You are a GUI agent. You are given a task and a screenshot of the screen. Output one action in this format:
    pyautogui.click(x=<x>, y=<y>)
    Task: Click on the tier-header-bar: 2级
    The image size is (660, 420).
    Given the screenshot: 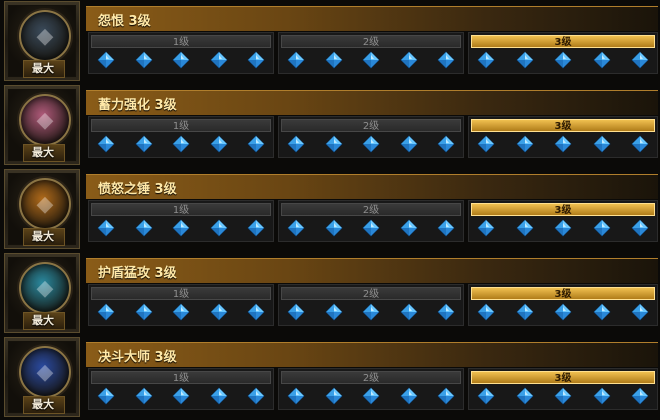 What is the action you would take?
    pyautogui.click(x=371, y=209)
    